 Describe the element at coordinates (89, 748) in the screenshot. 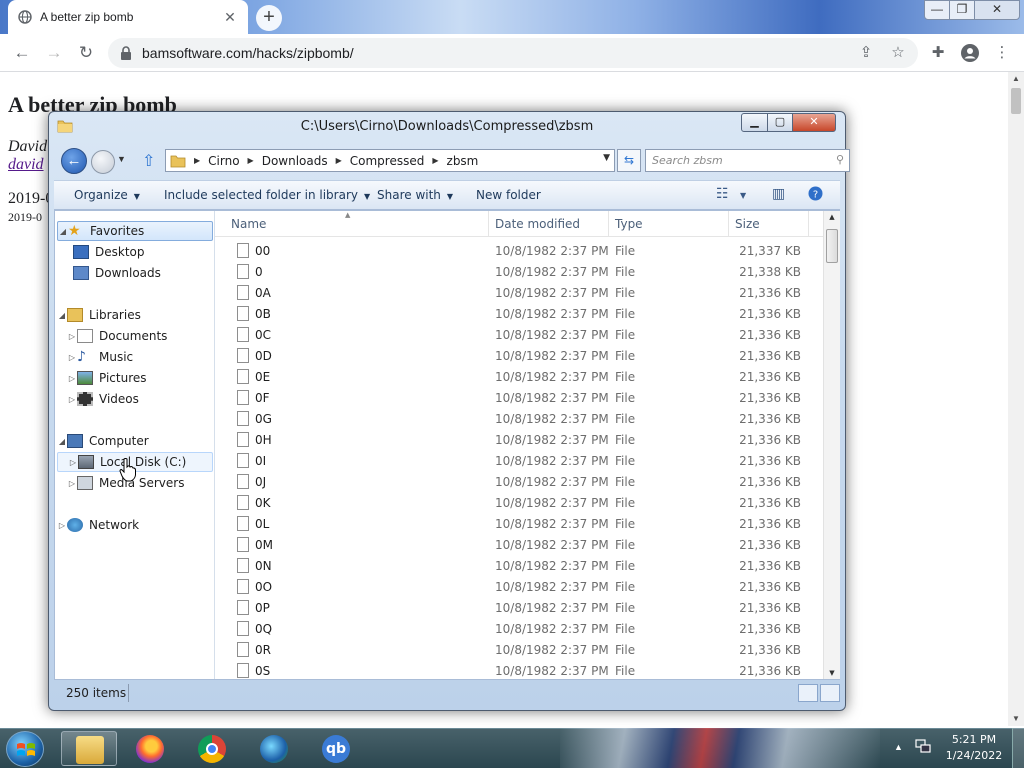

I see `taskbar-file-explorer` at that location.